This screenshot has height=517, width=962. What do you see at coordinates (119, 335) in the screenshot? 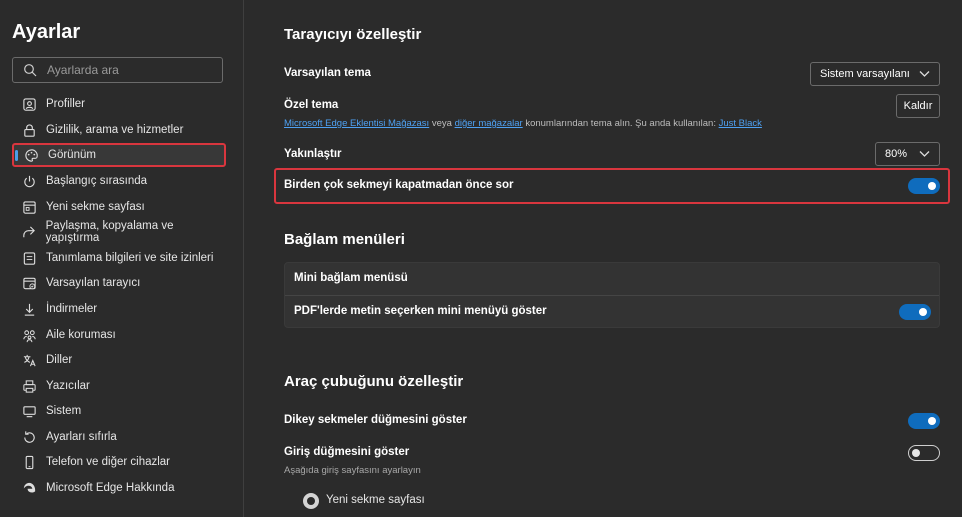
I see `sidebar-item-family: Aile koruması` at bounding box center [119, 335].